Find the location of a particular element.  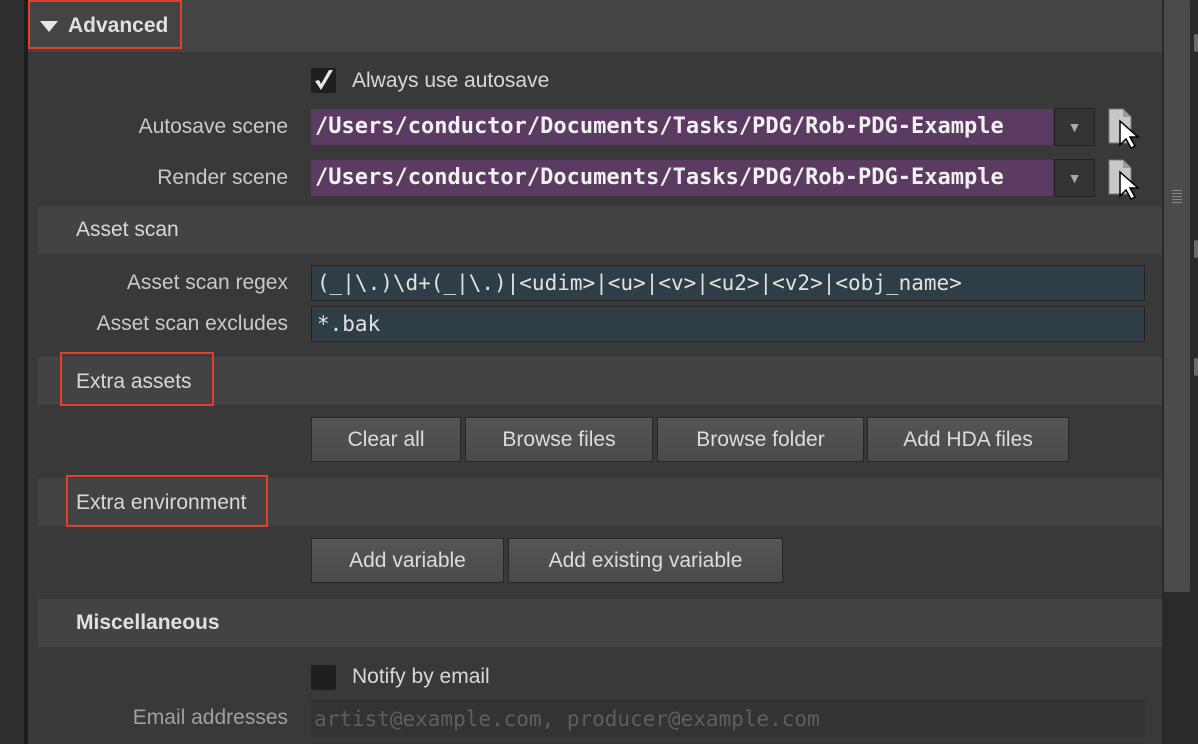

always-autosave-checkbox is located at coordinates (323, 80).